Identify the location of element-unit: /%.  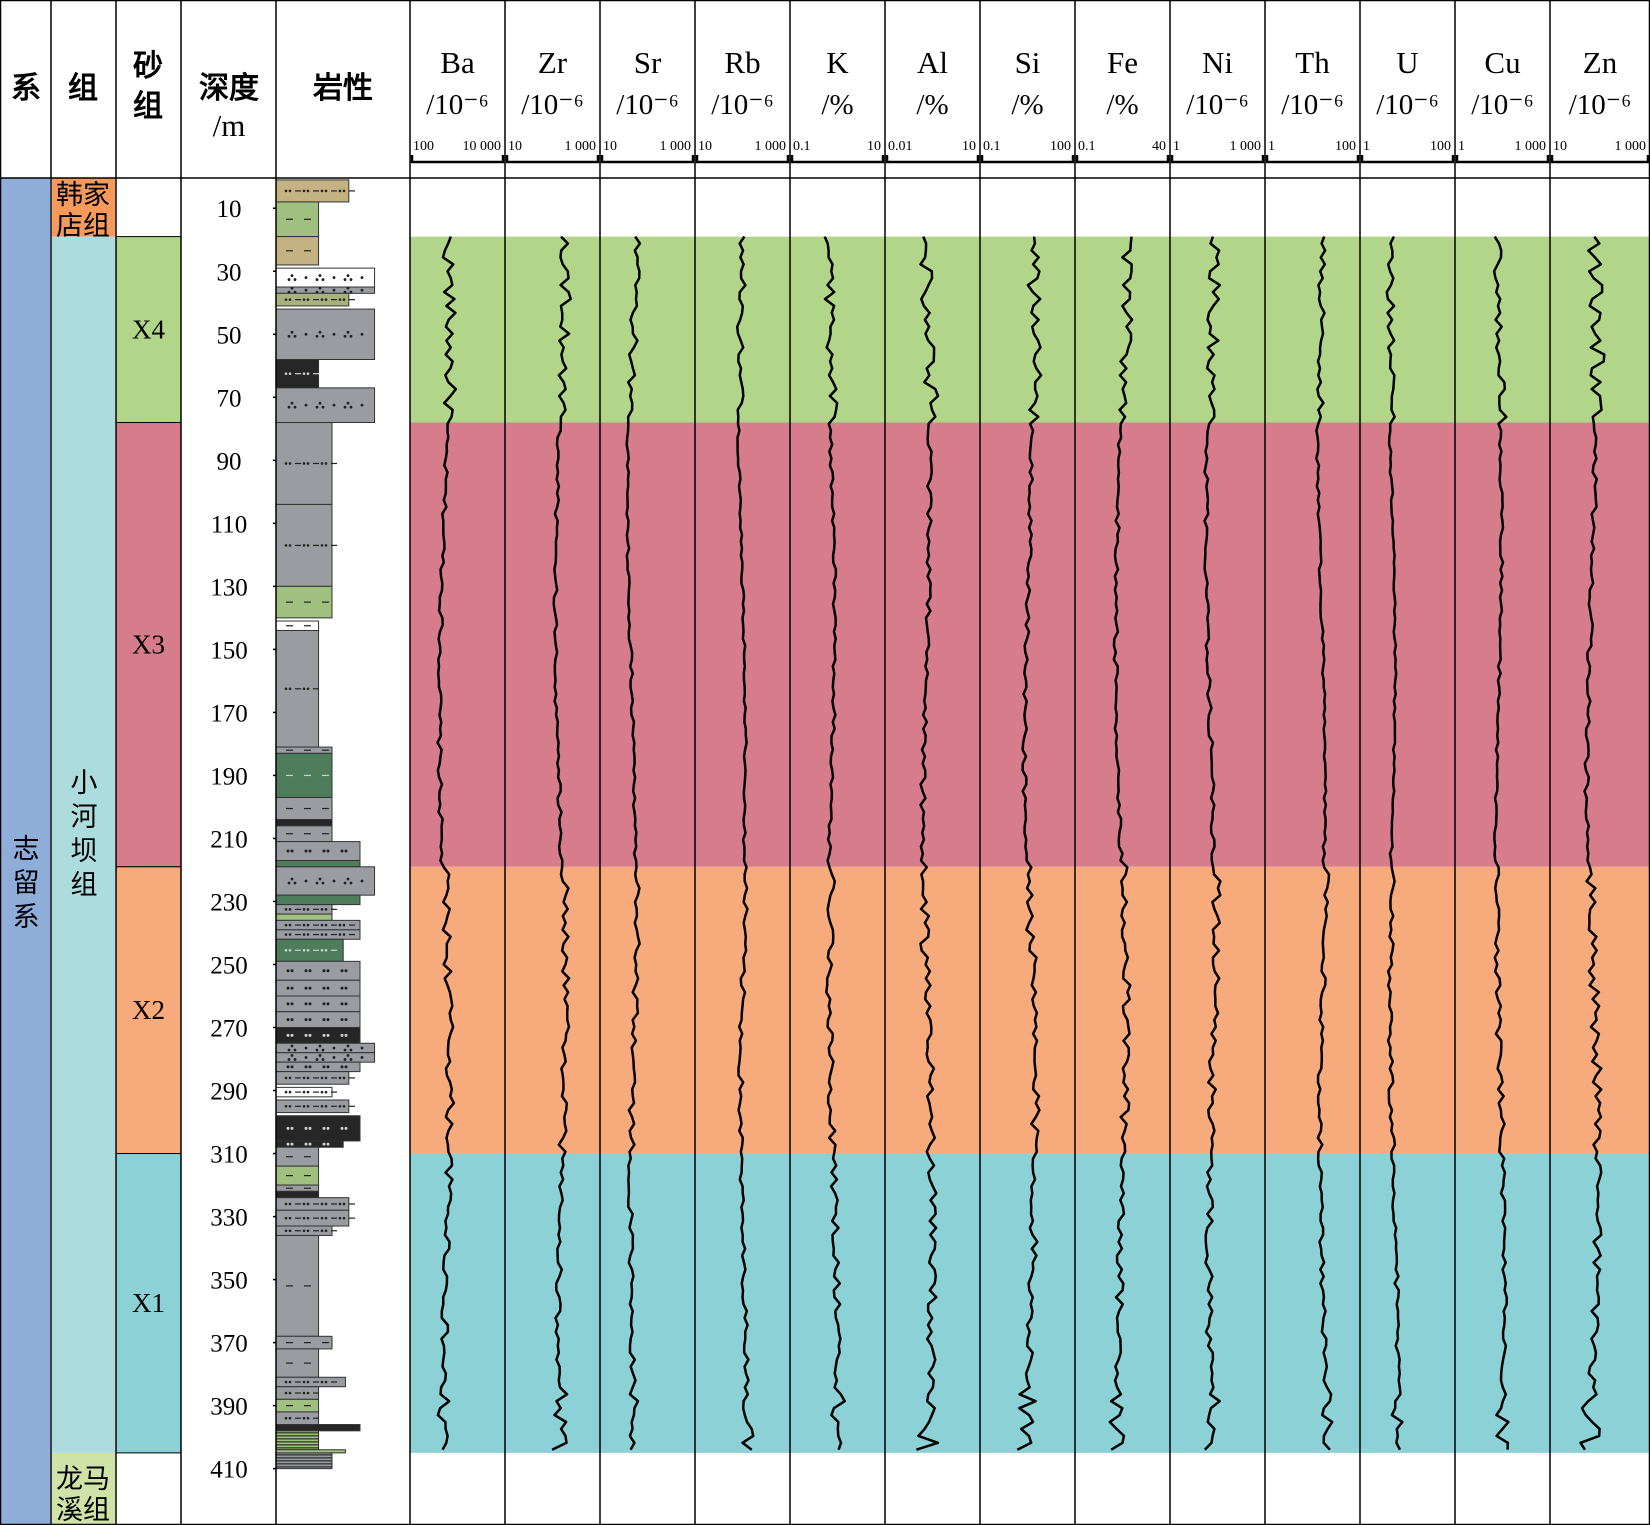
(932, 105).